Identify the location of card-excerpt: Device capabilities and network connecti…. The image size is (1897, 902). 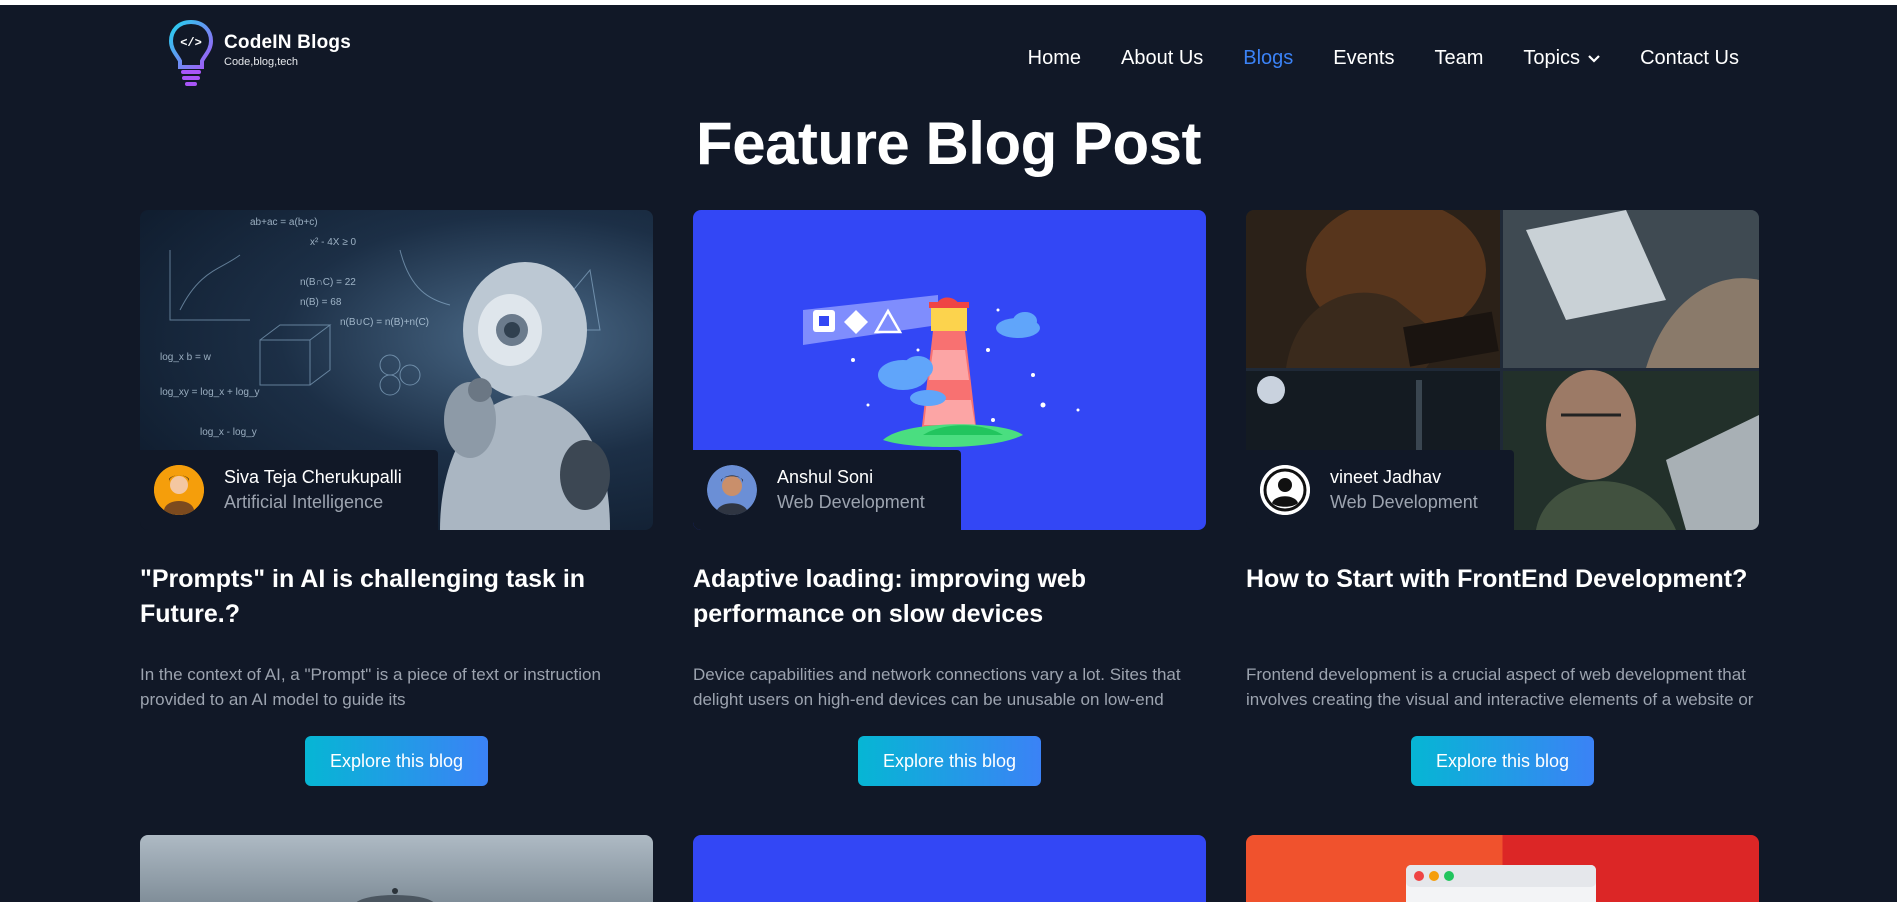
(937, 687).